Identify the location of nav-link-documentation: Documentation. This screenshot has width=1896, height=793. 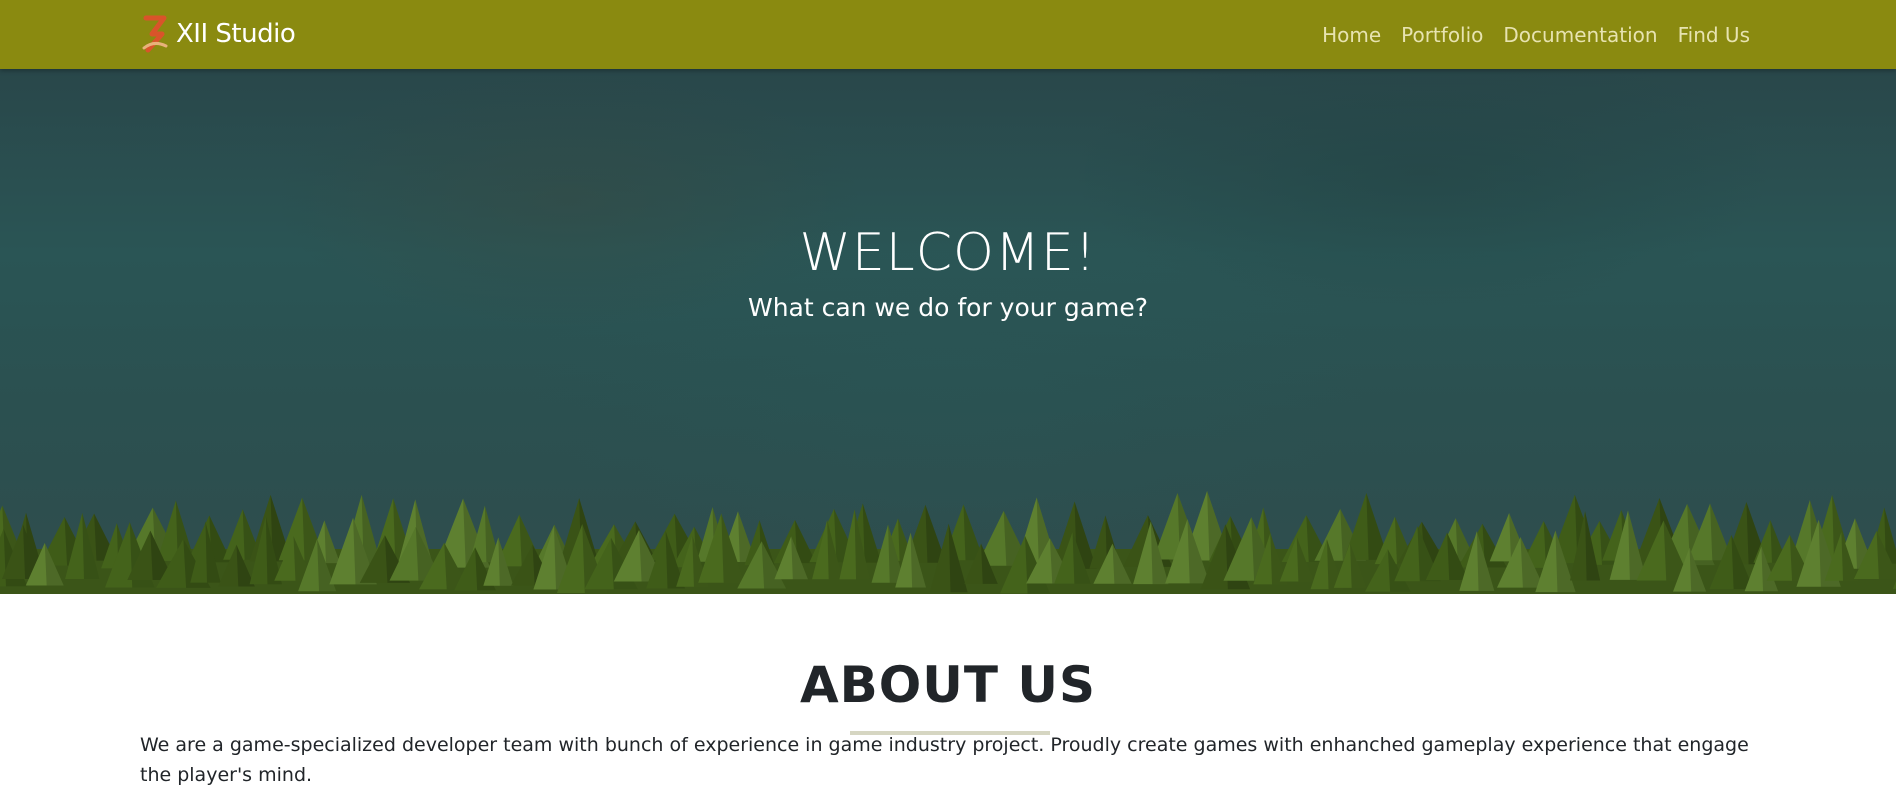
(1580, 35).